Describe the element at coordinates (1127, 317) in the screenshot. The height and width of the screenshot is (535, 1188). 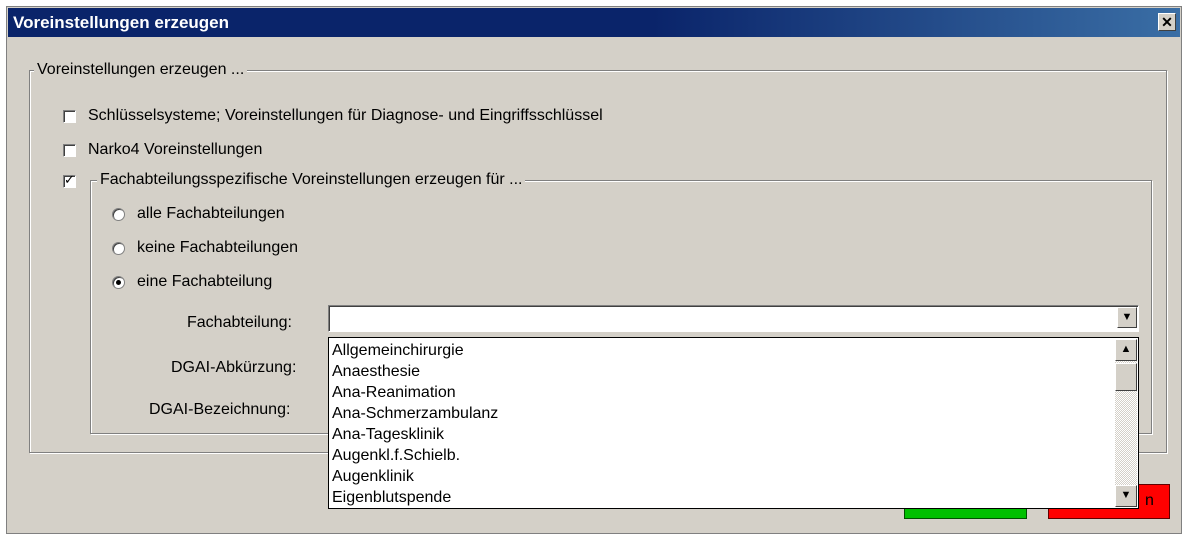
I see `chevron-down-icon: ▼` at that location.